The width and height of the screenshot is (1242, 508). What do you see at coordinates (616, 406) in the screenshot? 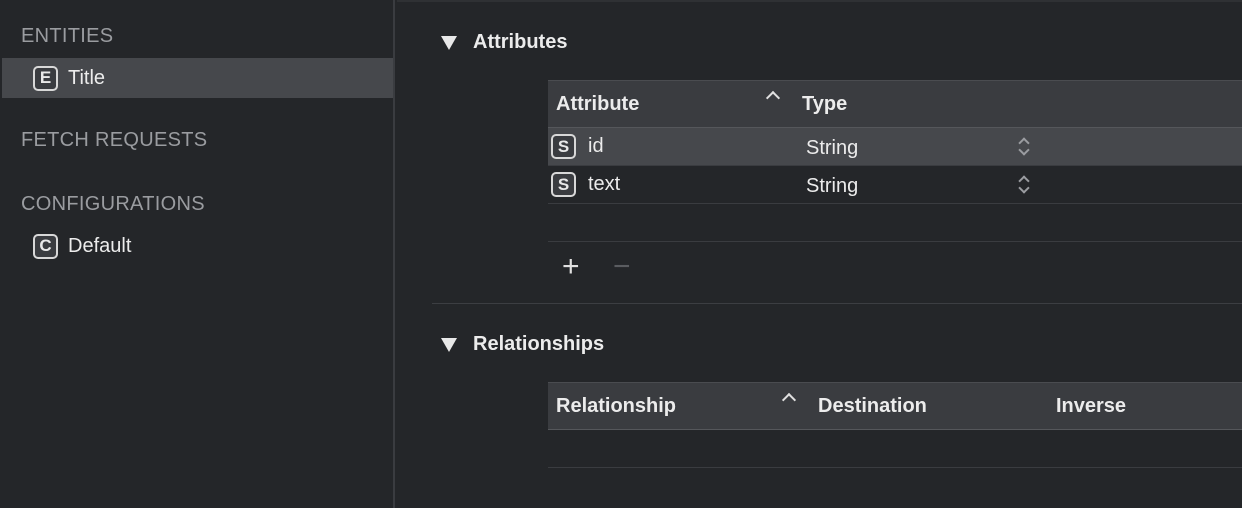
I see `column-relationship: Relationship` at bounding box center [616, 406].